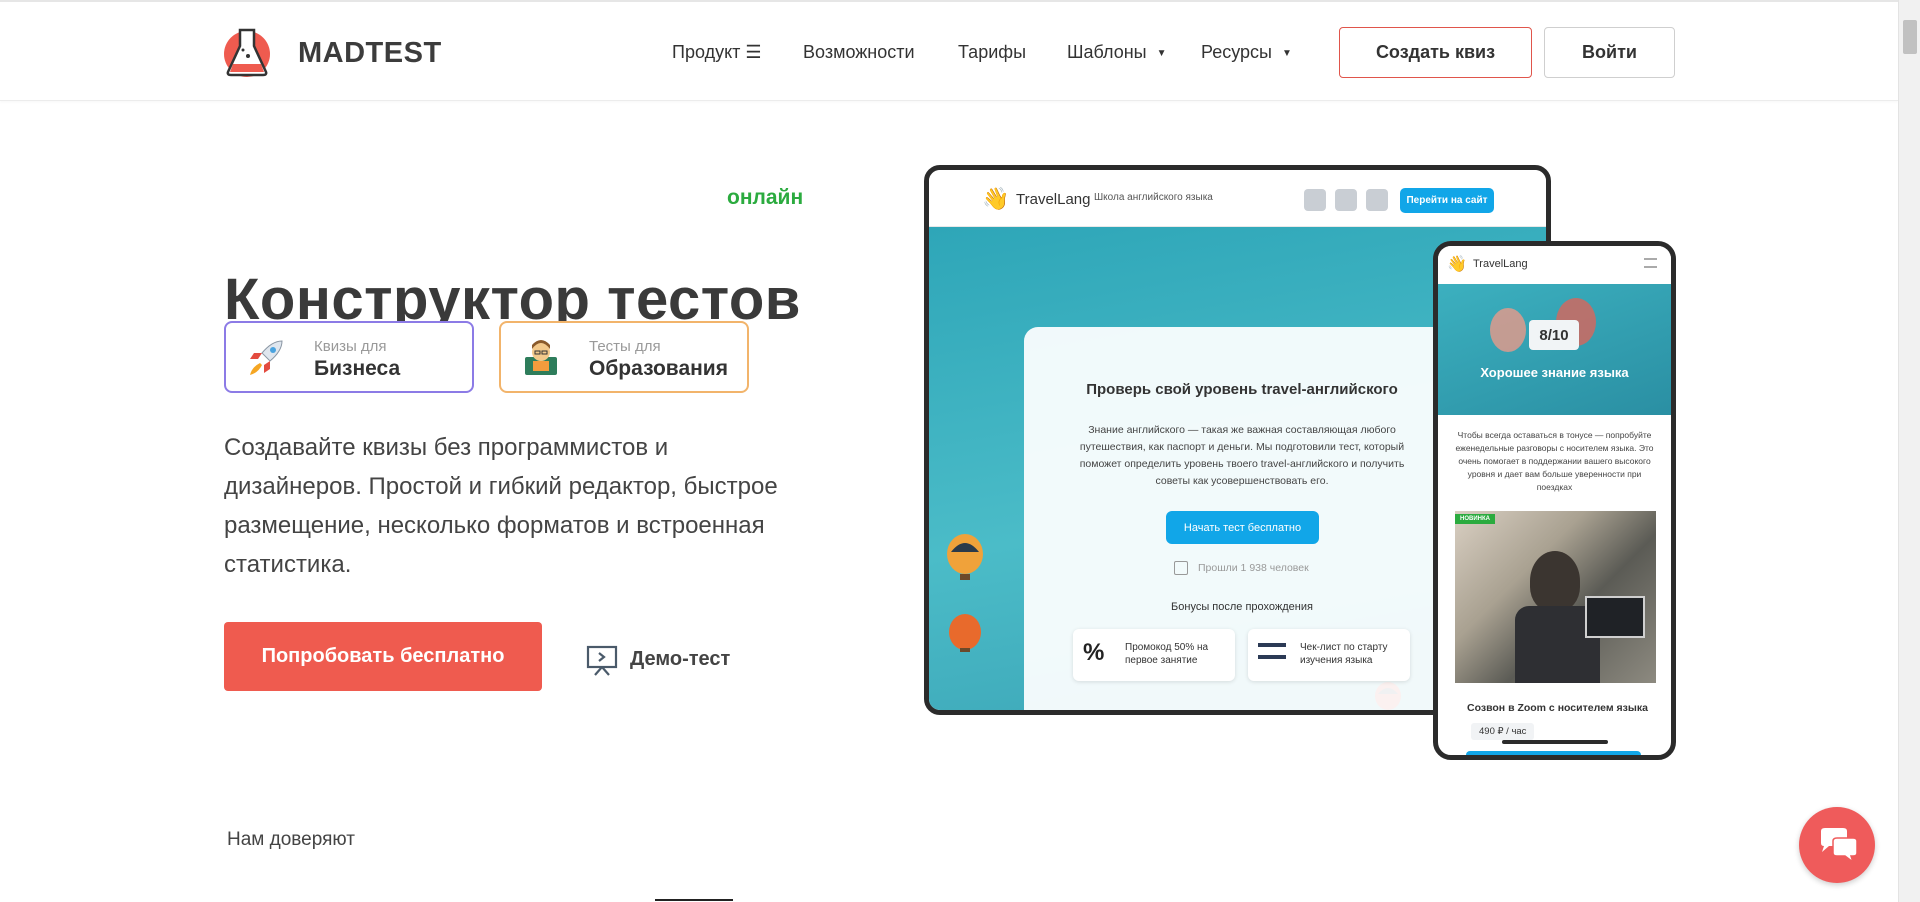  I want to click on pill-education-main: Образования, so click(658, 368).